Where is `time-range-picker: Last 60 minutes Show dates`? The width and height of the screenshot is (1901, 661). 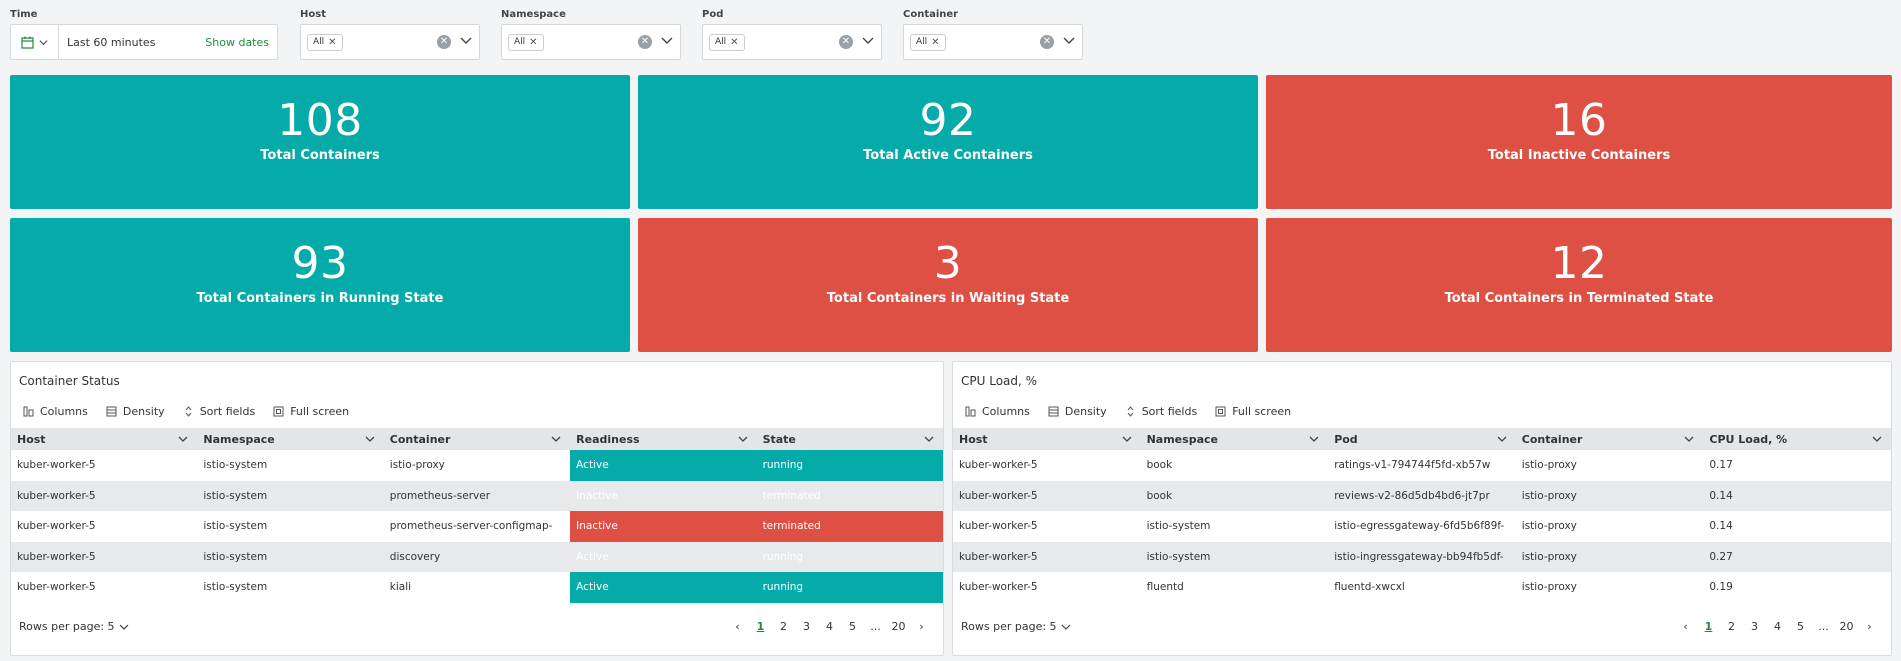 time-range-picker: Last 60 minutes Show dates is located at coordinates (144, 42).